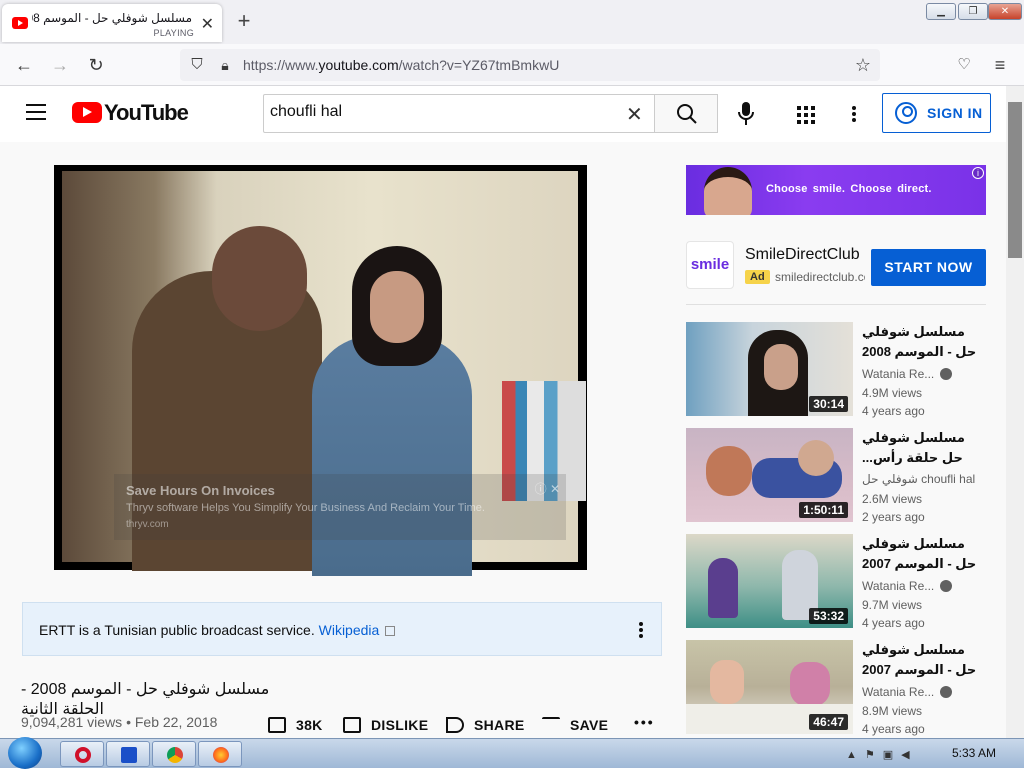 The width and height of the screenshot is (1024, 769). Describe the element at coordinates (978, 173) in the screenshot. I see `ad-info-icon: i` at that location.